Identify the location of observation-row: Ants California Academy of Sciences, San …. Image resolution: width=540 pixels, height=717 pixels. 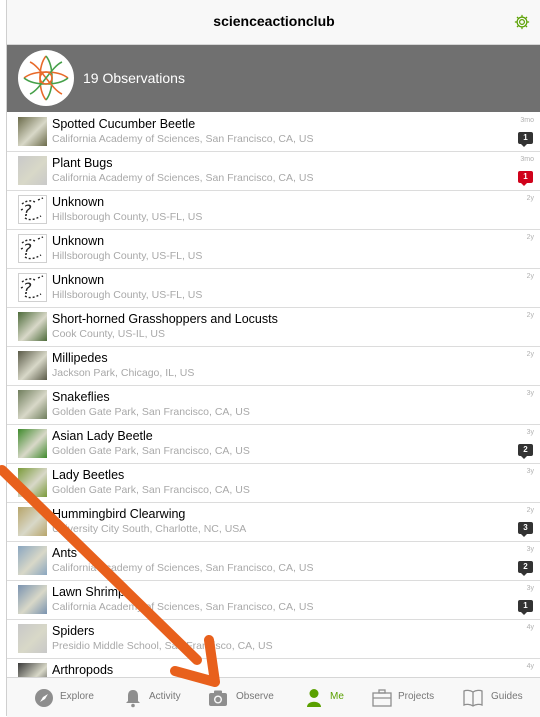
(273, 561).